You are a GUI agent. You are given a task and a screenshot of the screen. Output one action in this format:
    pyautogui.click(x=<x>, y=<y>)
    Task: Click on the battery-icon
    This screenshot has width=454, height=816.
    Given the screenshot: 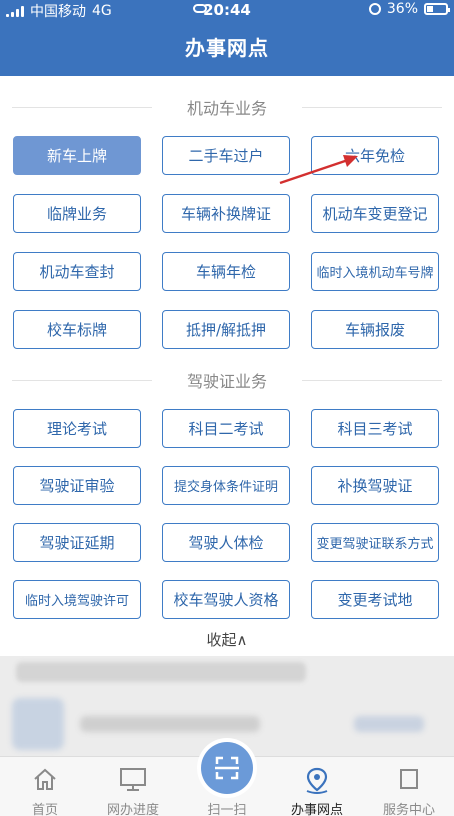 What is the action you would take?
    pyautogui.click(x=437, y=9)
    